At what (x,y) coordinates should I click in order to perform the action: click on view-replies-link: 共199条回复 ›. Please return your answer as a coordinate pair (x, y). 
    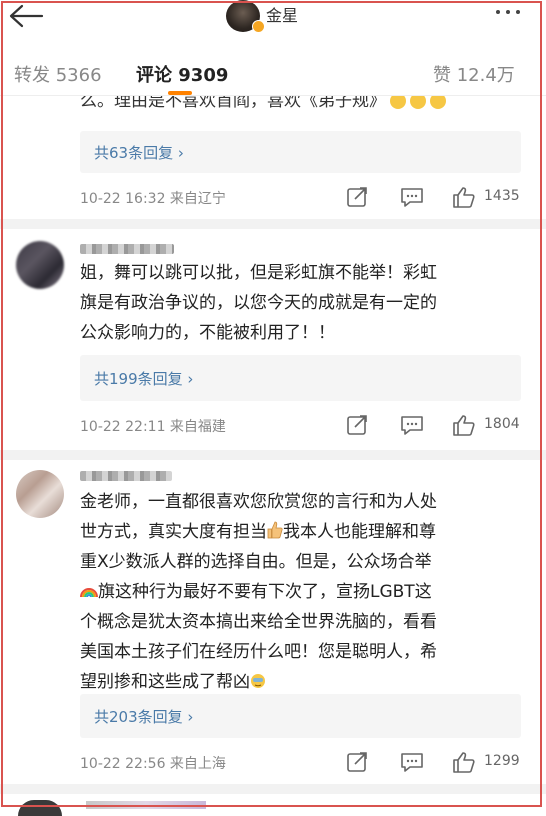
    Looking at the image, I should click on (143, 378).